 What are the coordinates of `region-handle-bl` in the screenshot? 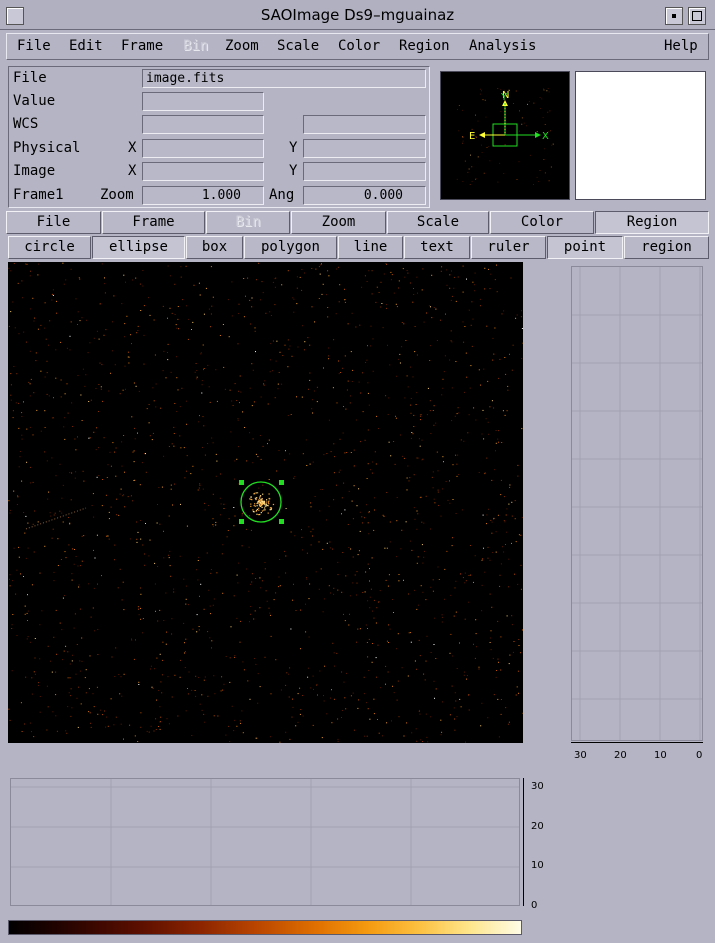 It's located at (241, 521).